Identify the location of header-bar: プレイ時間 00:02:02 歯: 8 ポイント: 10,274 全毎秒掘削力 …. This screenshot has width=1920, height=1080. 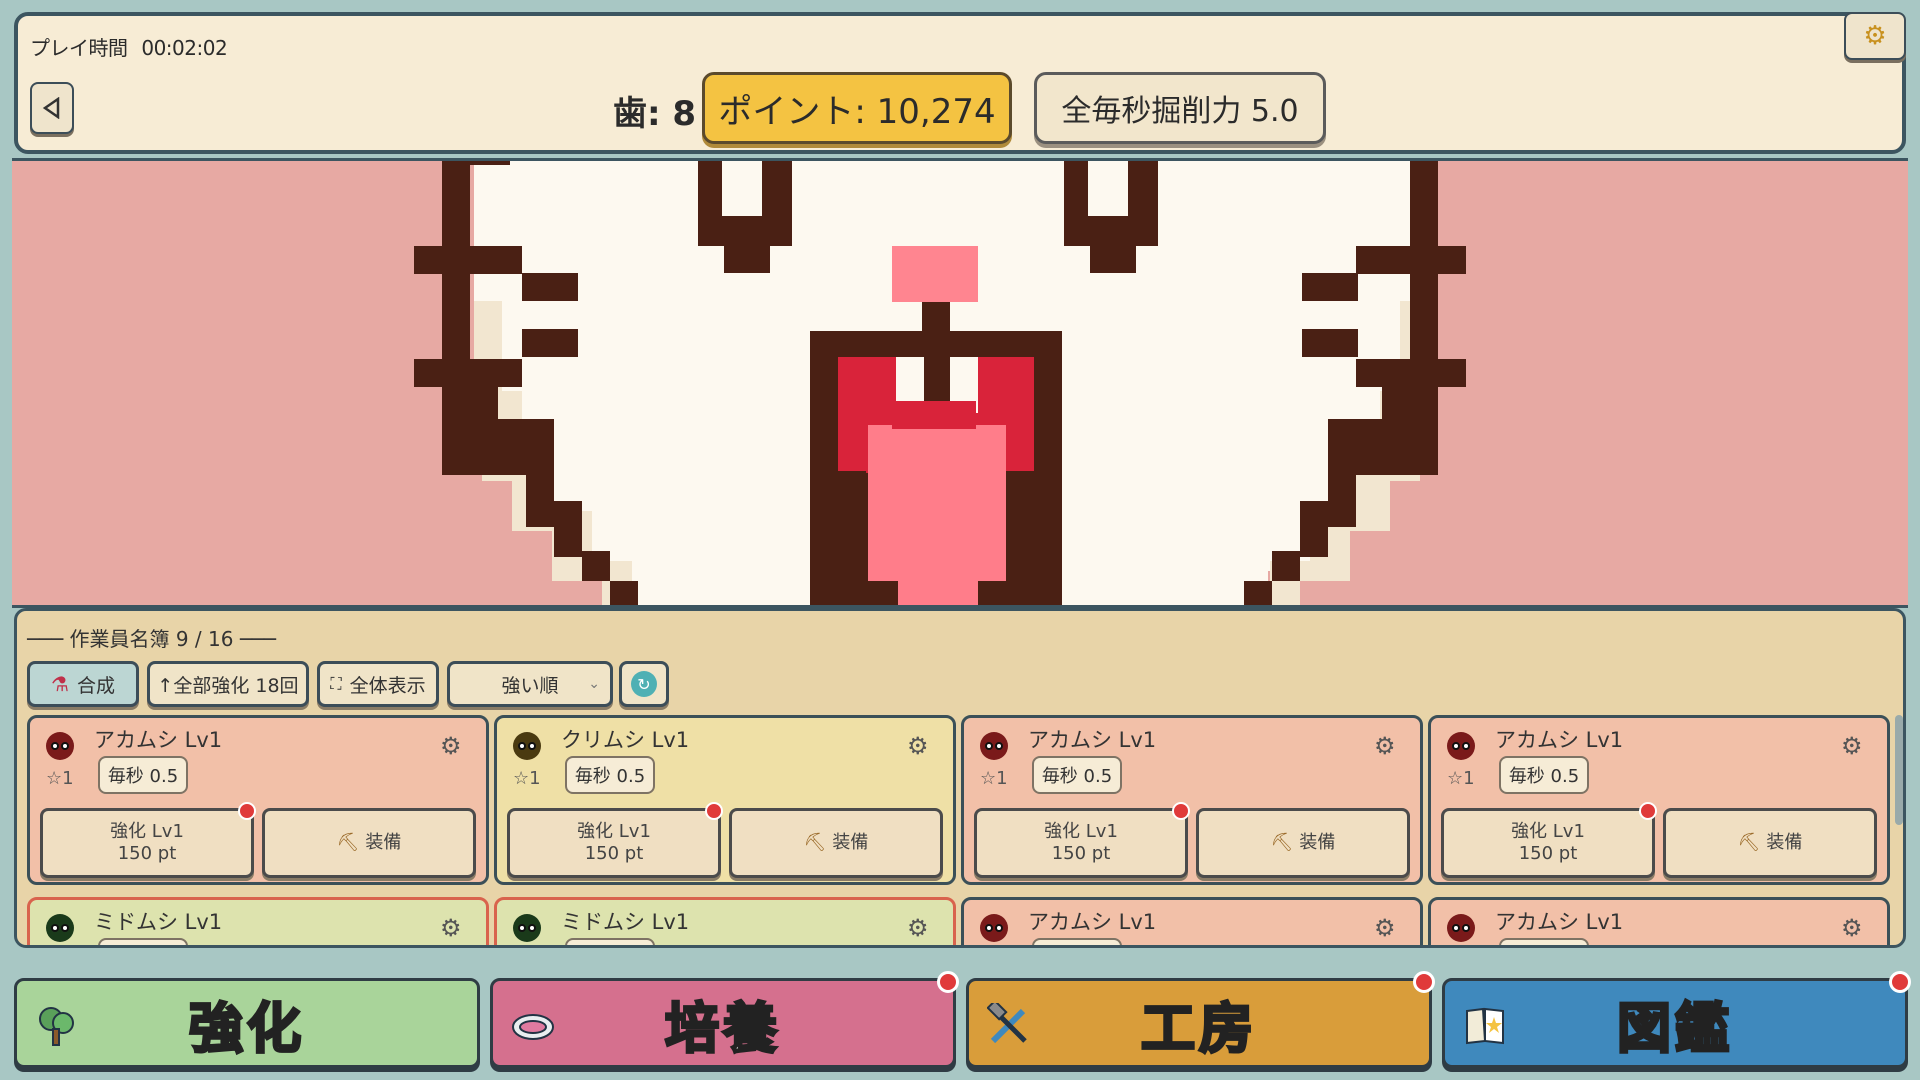
(960, 83).